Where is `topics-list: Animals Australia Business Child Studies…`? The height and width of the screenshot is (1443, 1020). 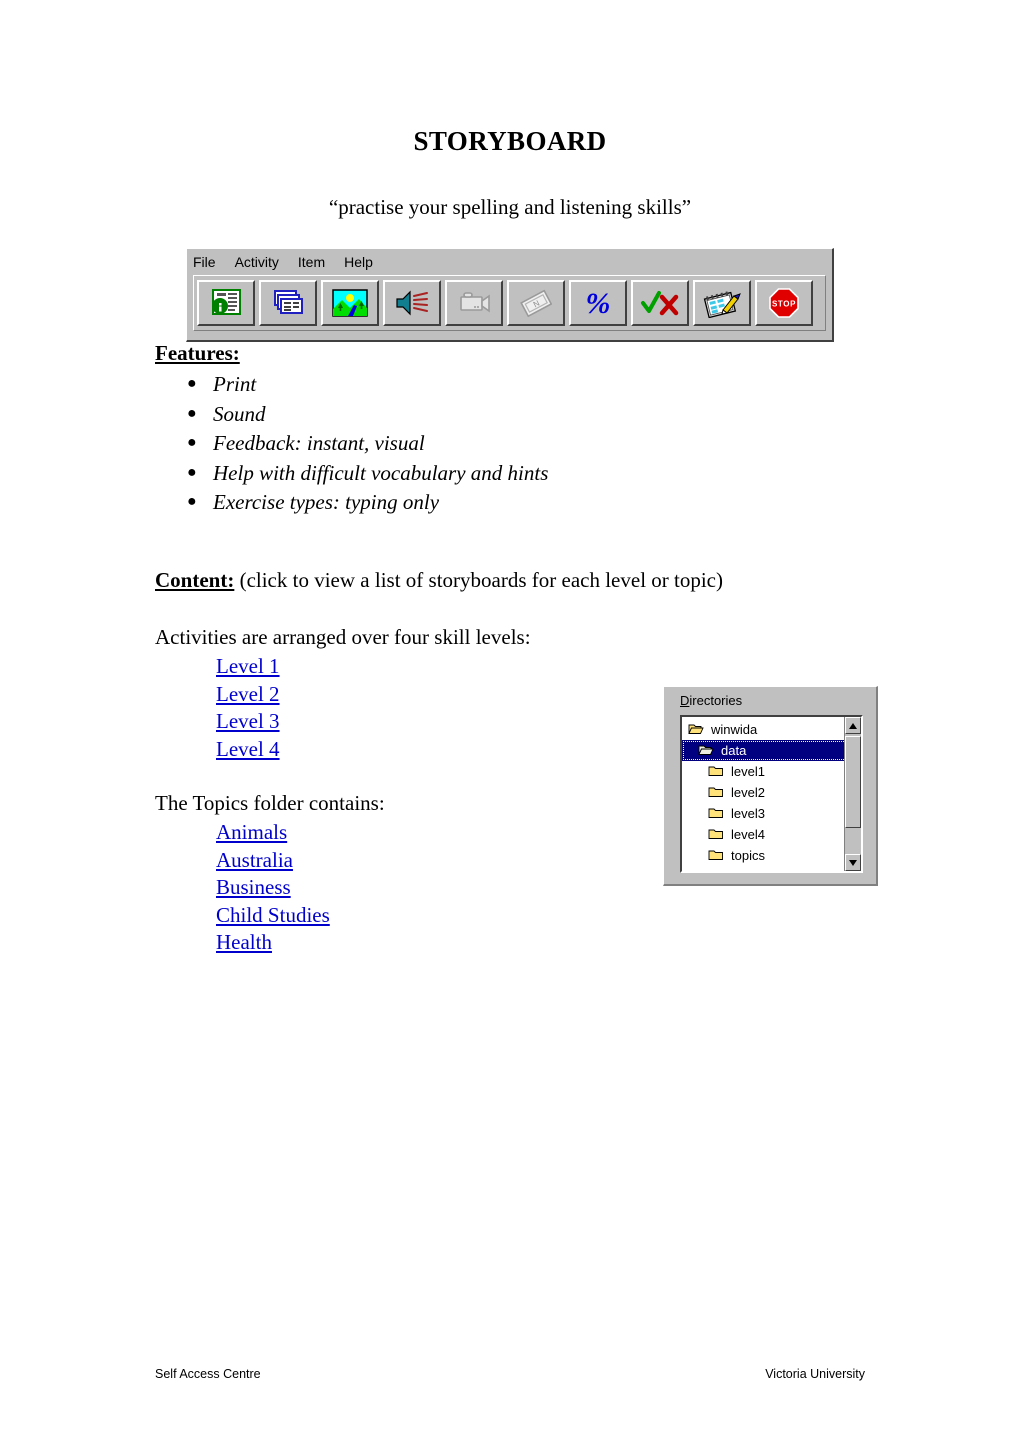 topics-list: Animals Australia Business Child Studies… is located at coordinates (273, 888).